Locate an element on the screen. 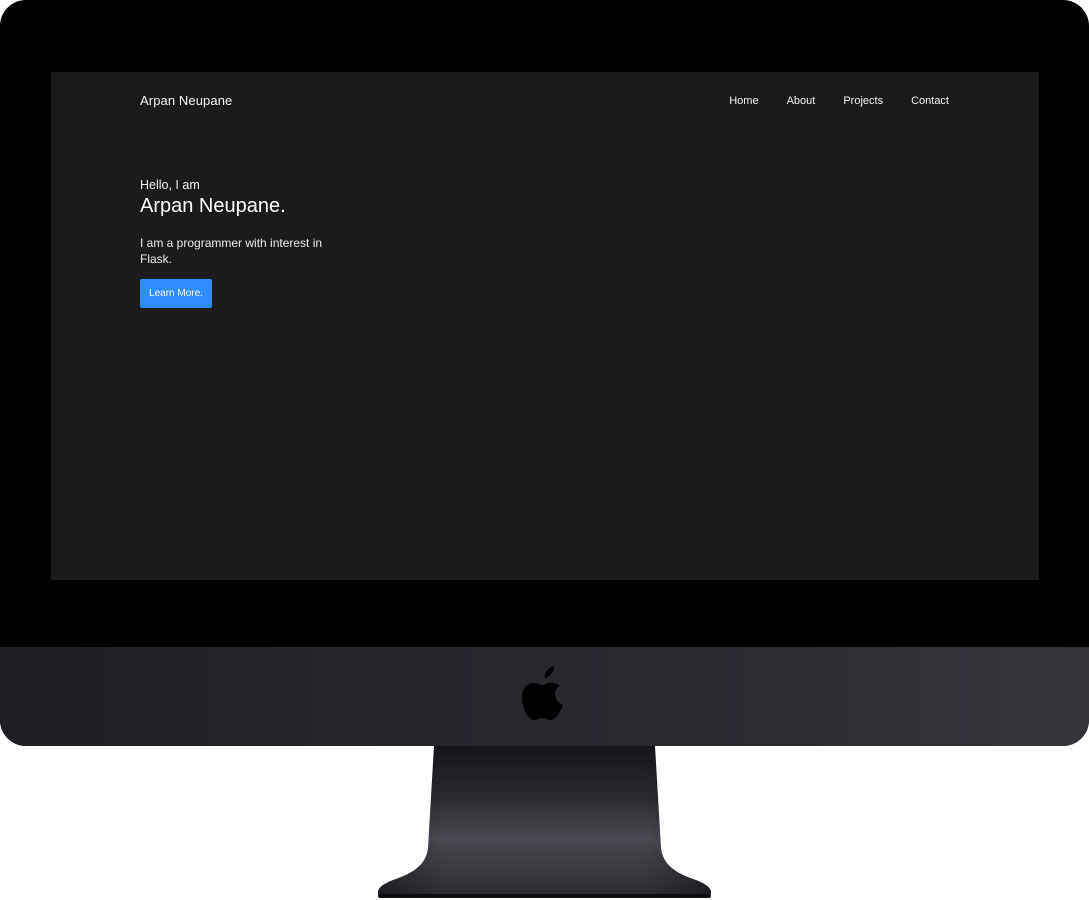  hero-name: Arpan Neupane. is located at coordinates (213, 206).